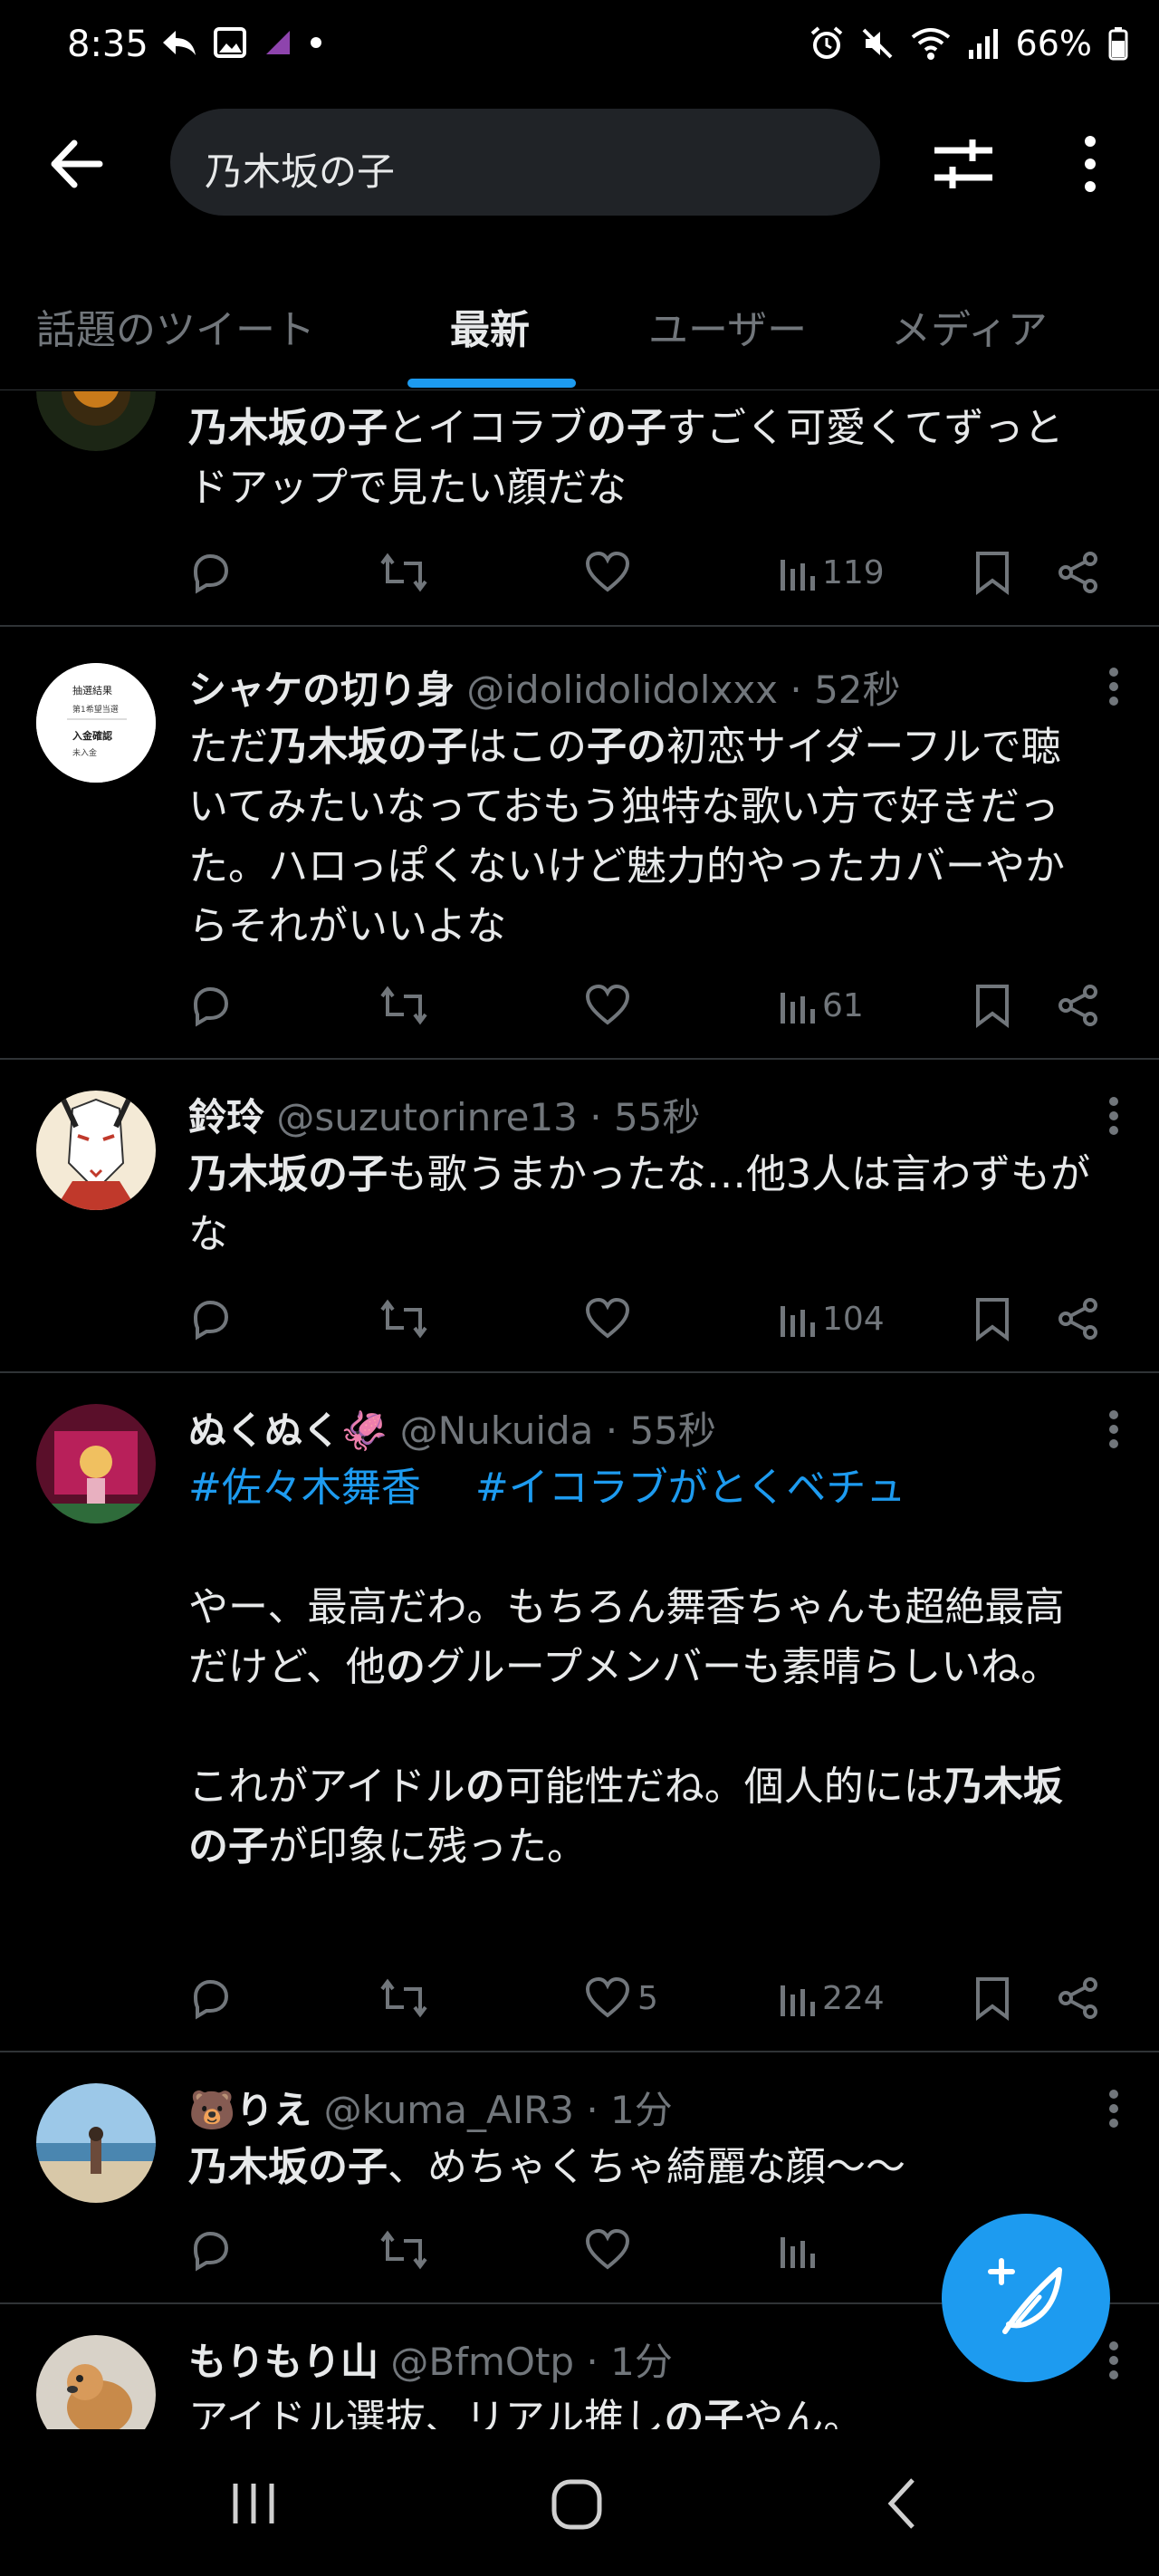 This screenshot has width=1159, height=2576. Describe the element at coordinates (108, 44) in the screenshot. I see `status-time: 8:35` at that location.